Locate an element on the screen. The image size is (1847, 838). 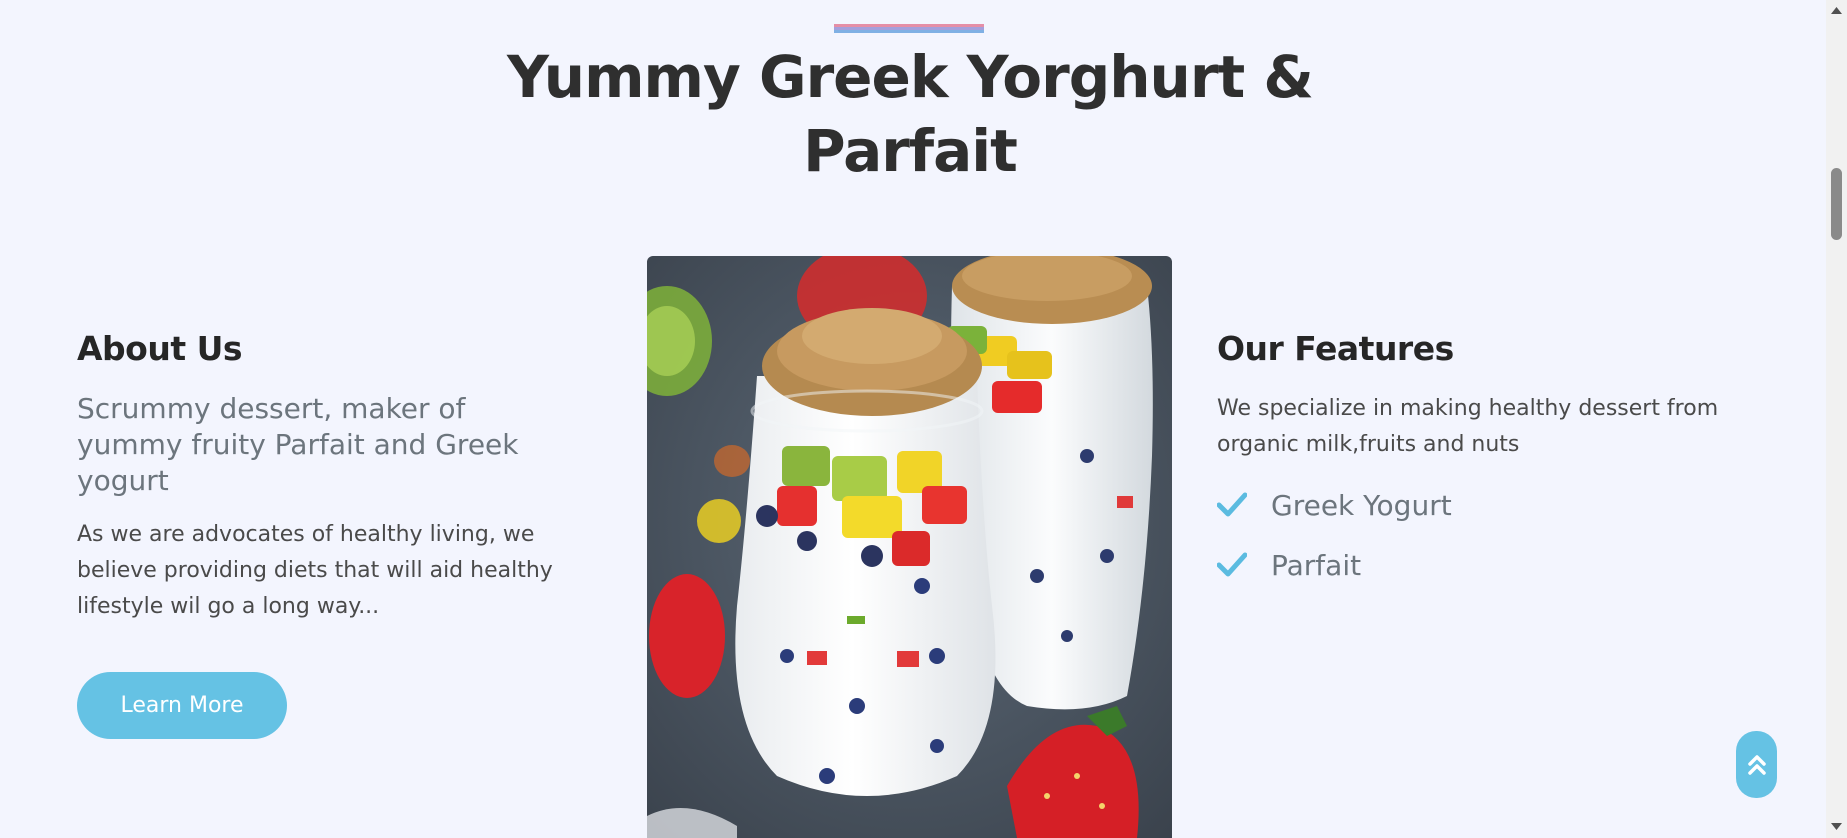
page-title-line1: Yummy Greek Yorghurt & is located at coordinates (910, 77).